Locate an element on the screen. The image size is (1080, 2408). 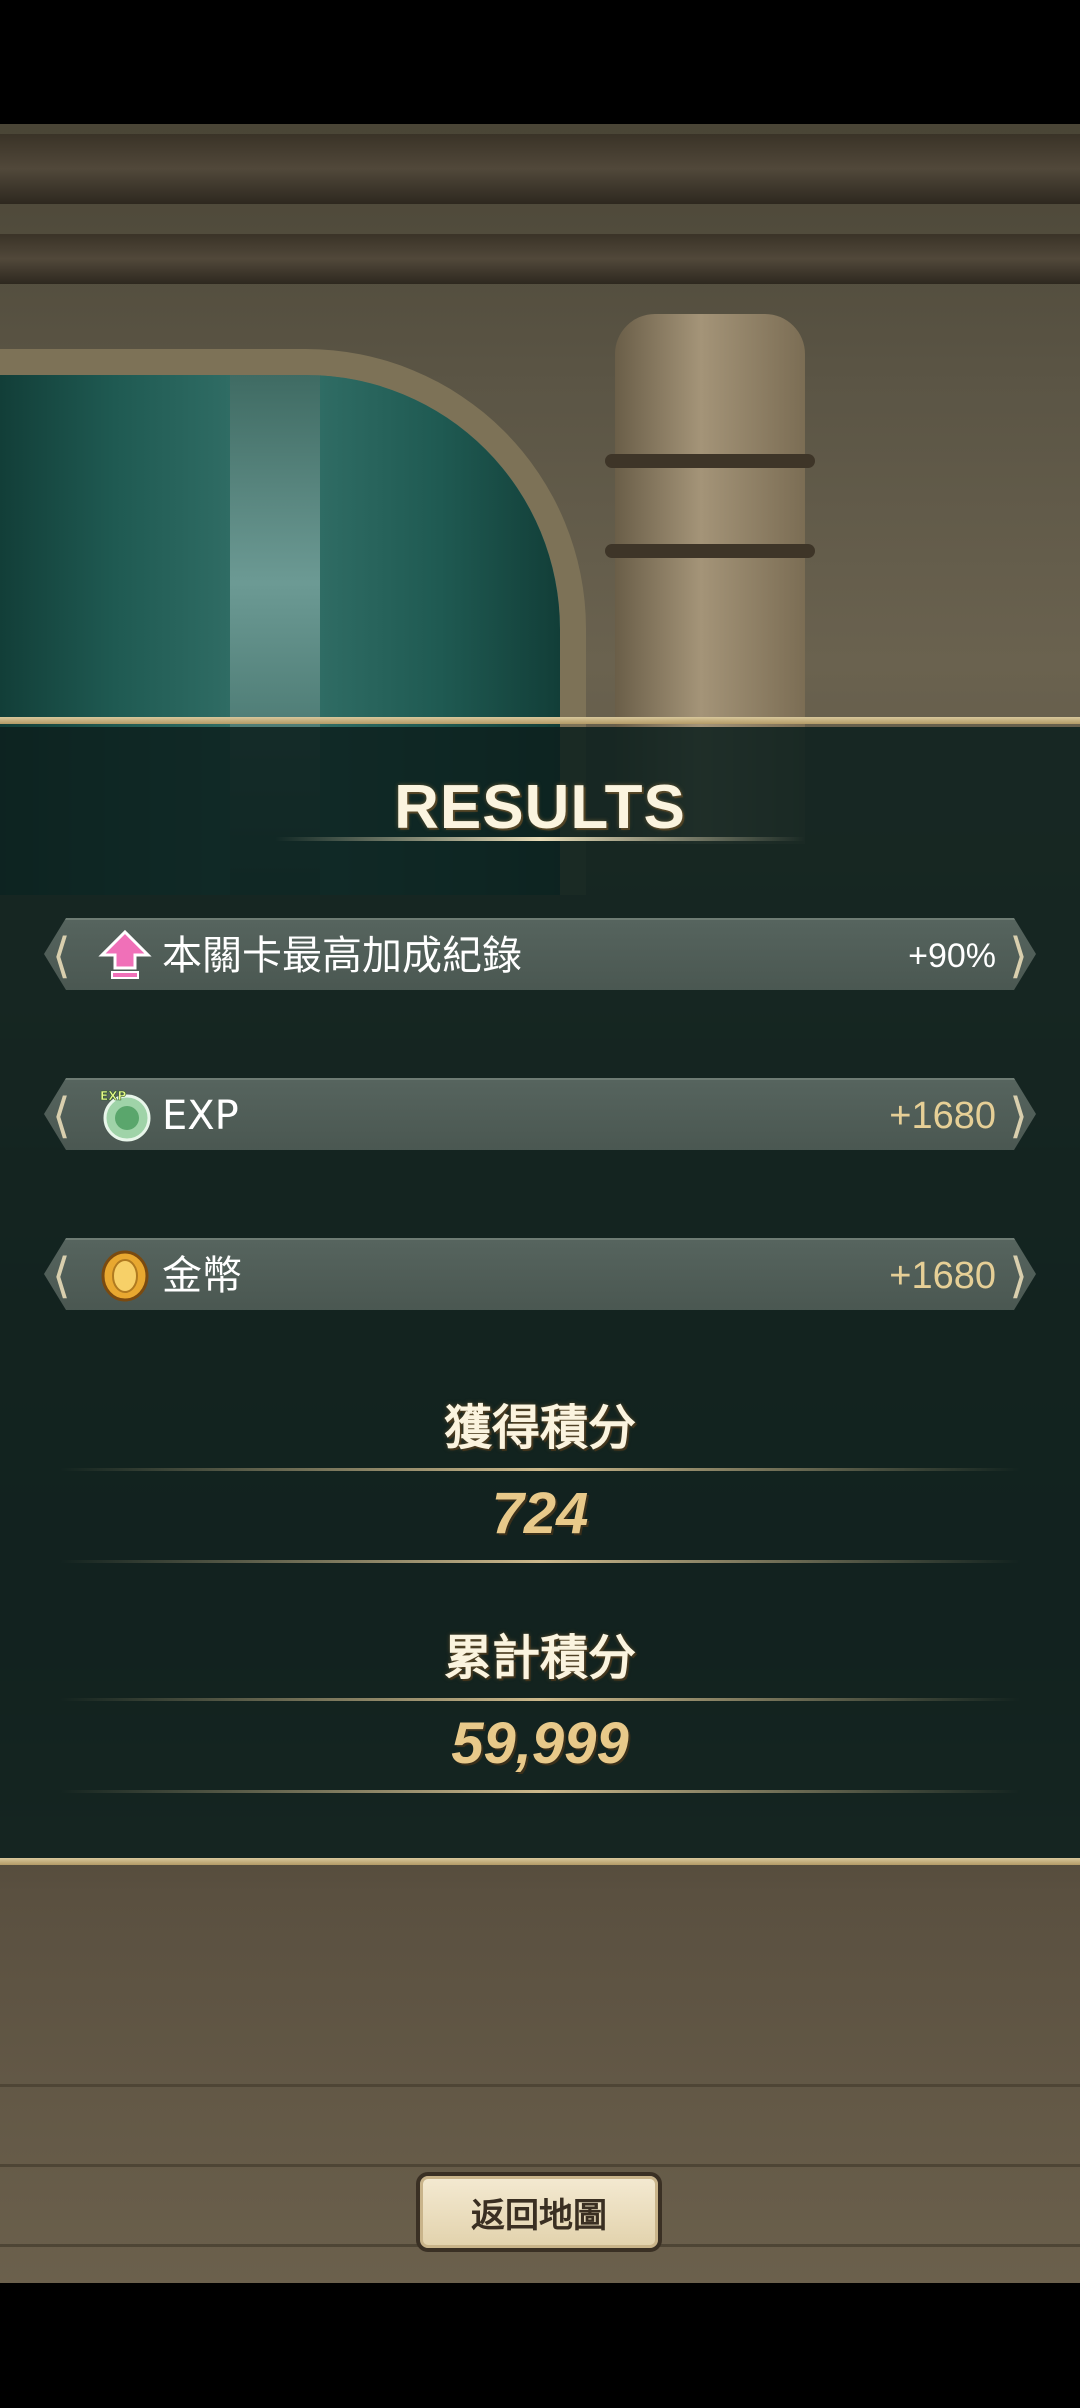
gold-value: +1680 is located at coordinates (942, 1276).